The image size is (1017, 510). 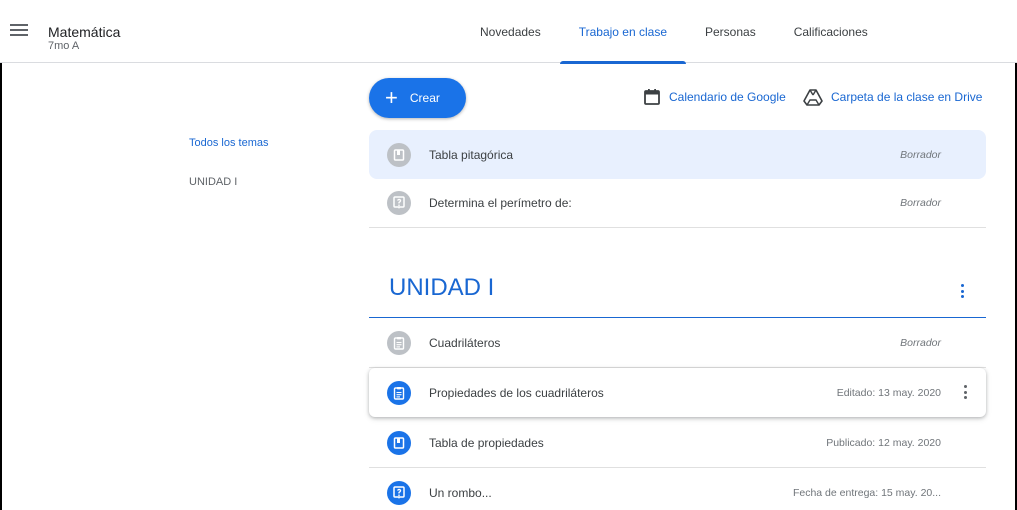 What do you see at coordinates (465, 343) in the screenshot?
I see `item-title: Cuadriláteros` at bounding box center [465, 343].